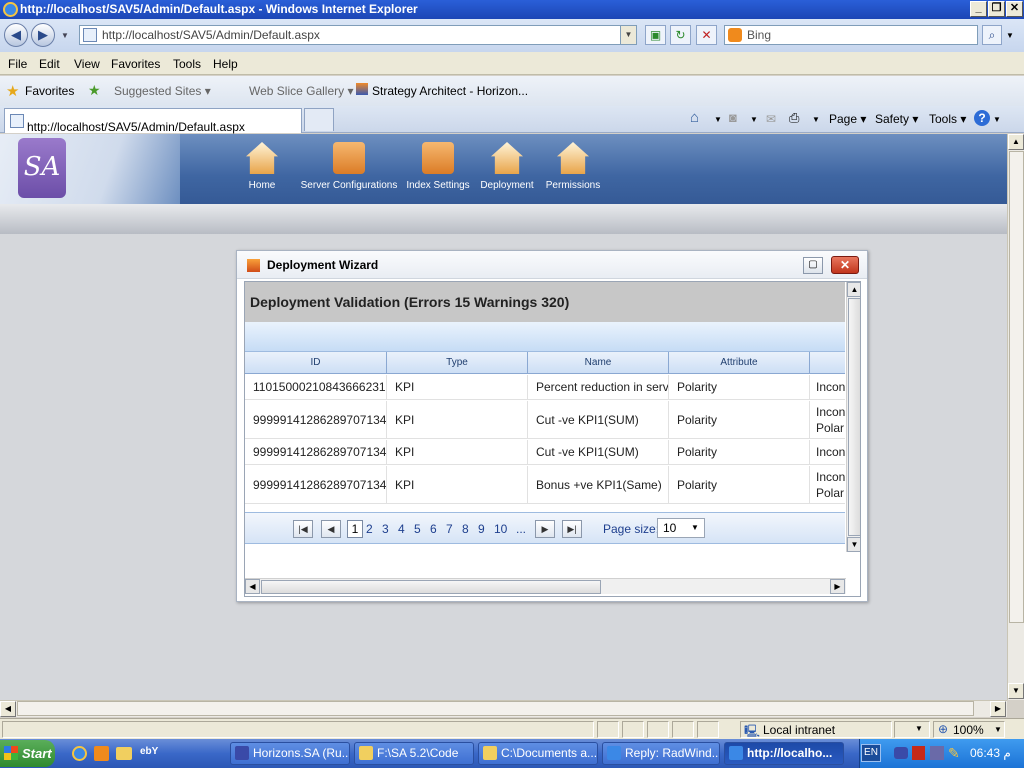 The image size is (1024, 768). Describe the element at coordinates (385, 529) in the screenshot. I see `page-link: 3` at that location.